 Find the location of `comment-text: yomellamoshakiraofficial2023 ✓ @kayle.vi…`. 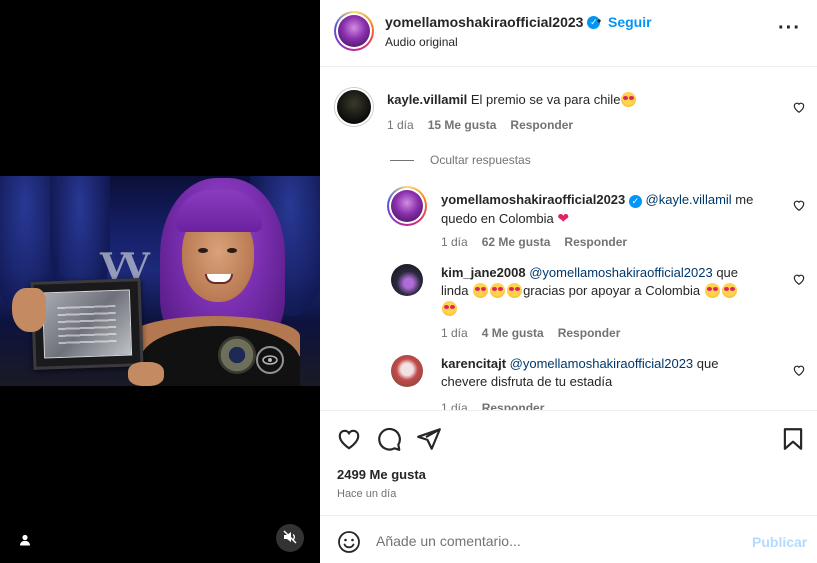

comment-text: yomellamoshakiraofficial2023 ✓ @kayle.vi… is located at coordinates (606, 209).